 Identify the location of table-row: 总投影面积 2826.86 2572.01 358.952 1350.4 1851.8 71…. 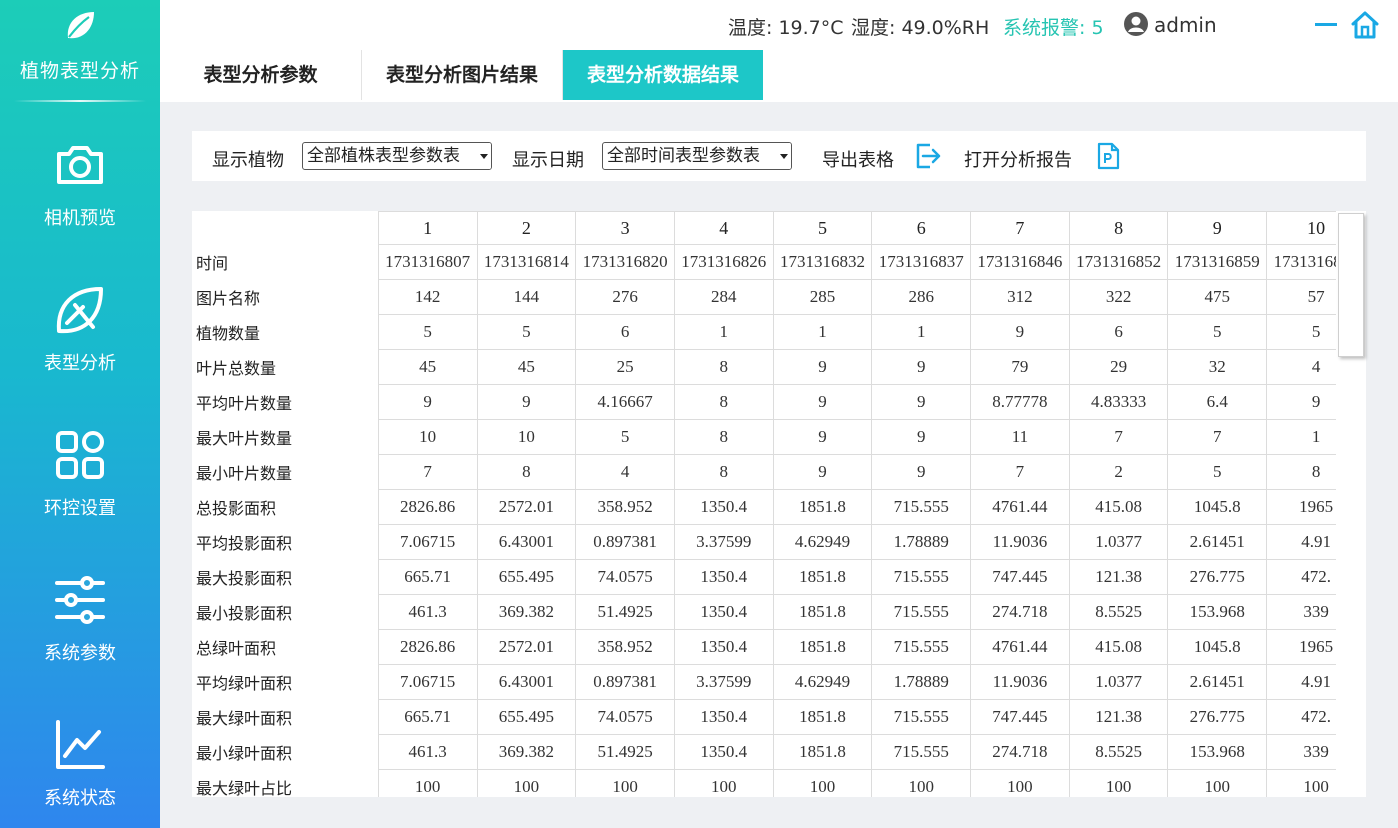
(779, 507).